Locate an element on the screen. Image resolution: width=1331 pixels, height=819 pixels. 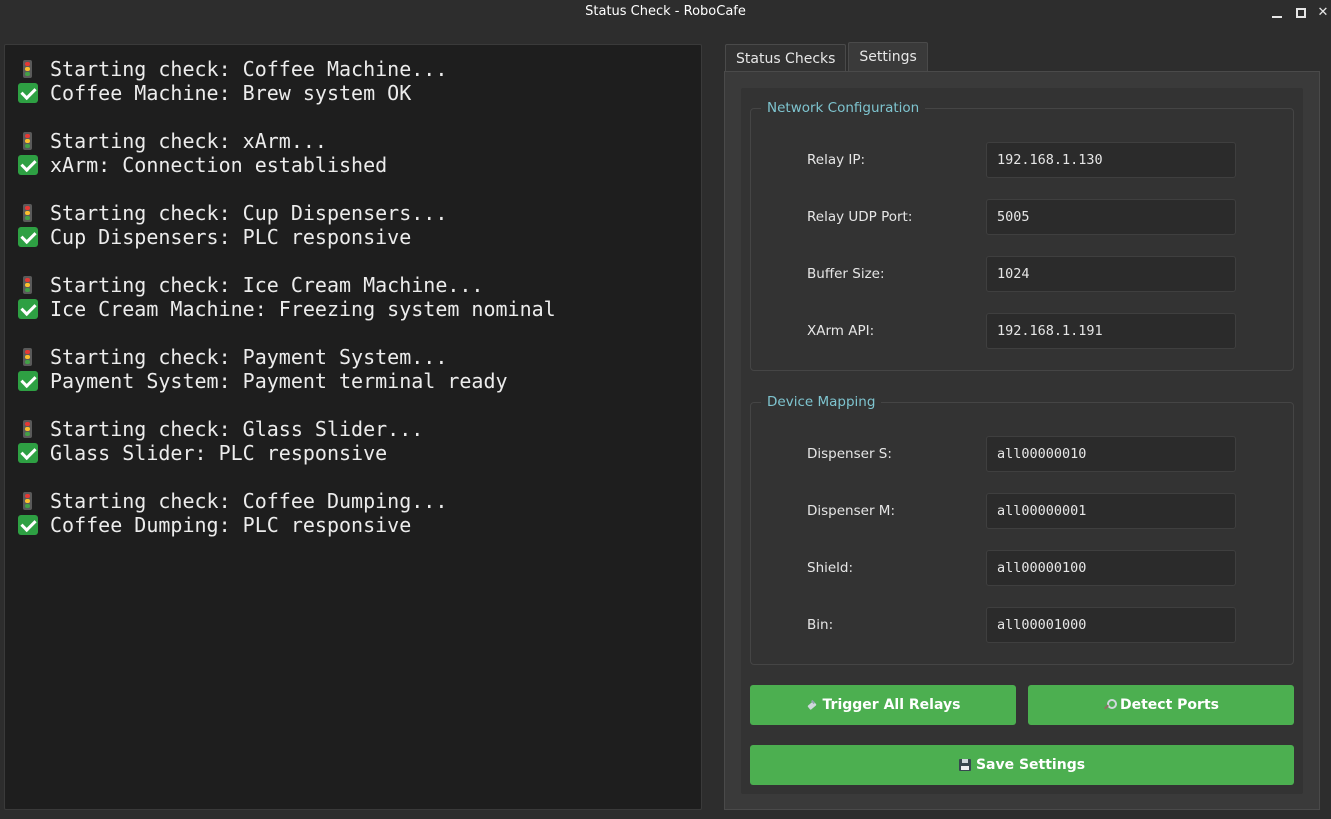
form-row-dispenser-m: Dispenser M: is located at coordinates (1022, 511).